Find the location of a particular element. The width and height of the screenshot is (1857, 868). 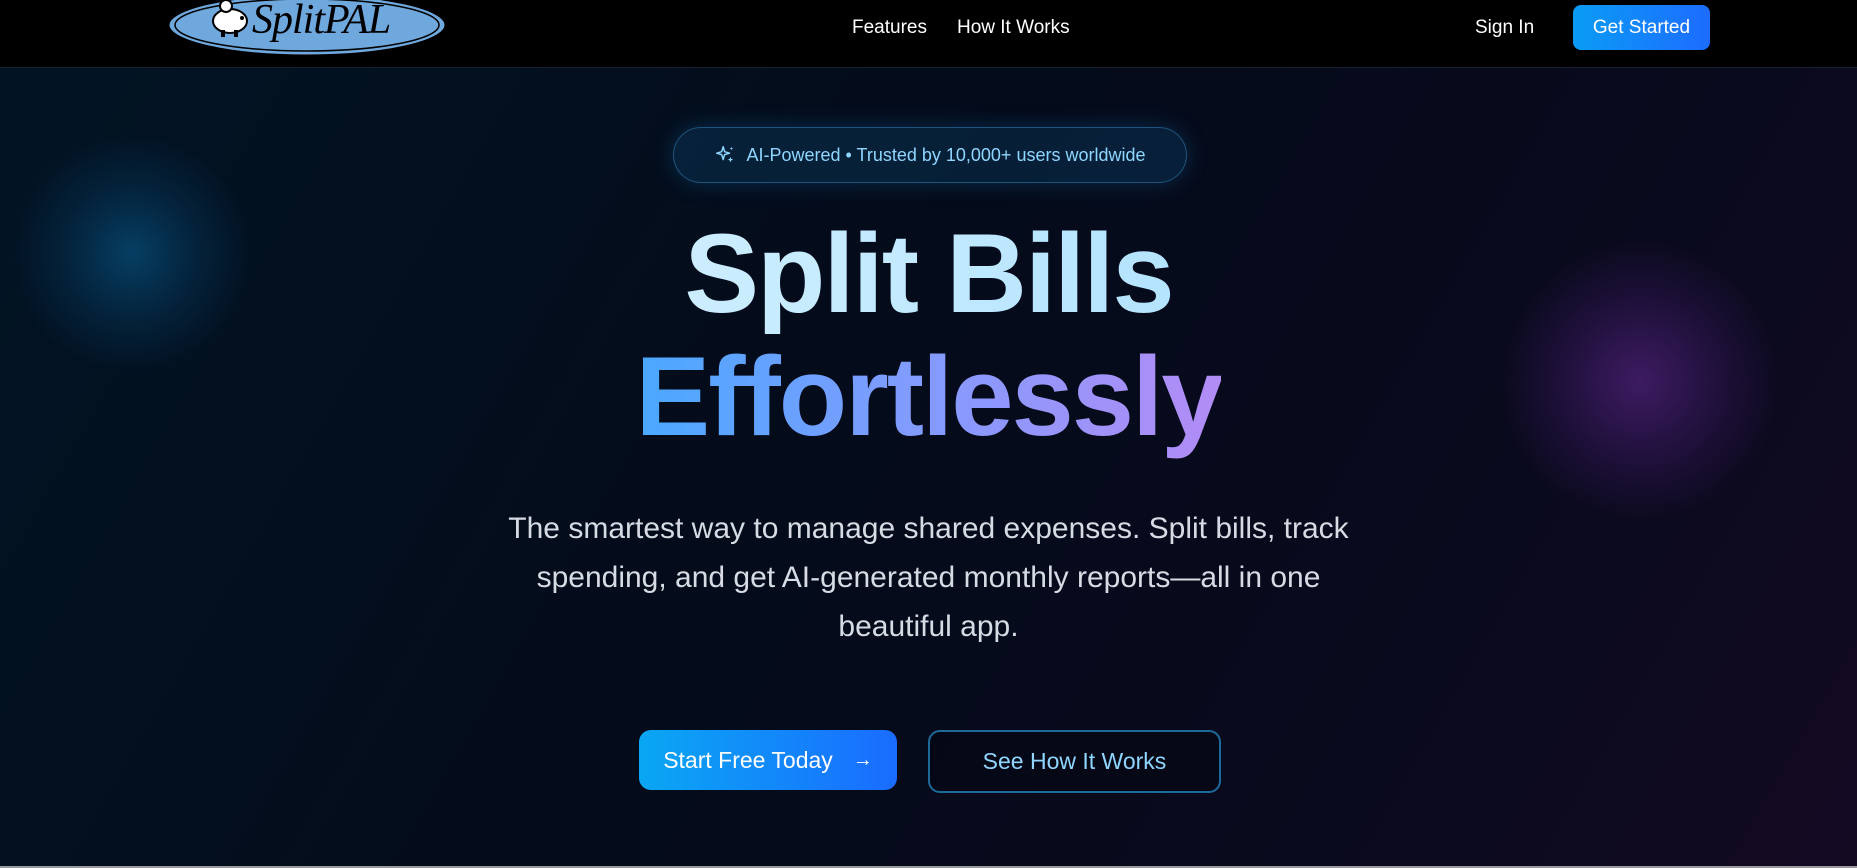

nav-links: Features How It Works is located at coordinates (961, 28).